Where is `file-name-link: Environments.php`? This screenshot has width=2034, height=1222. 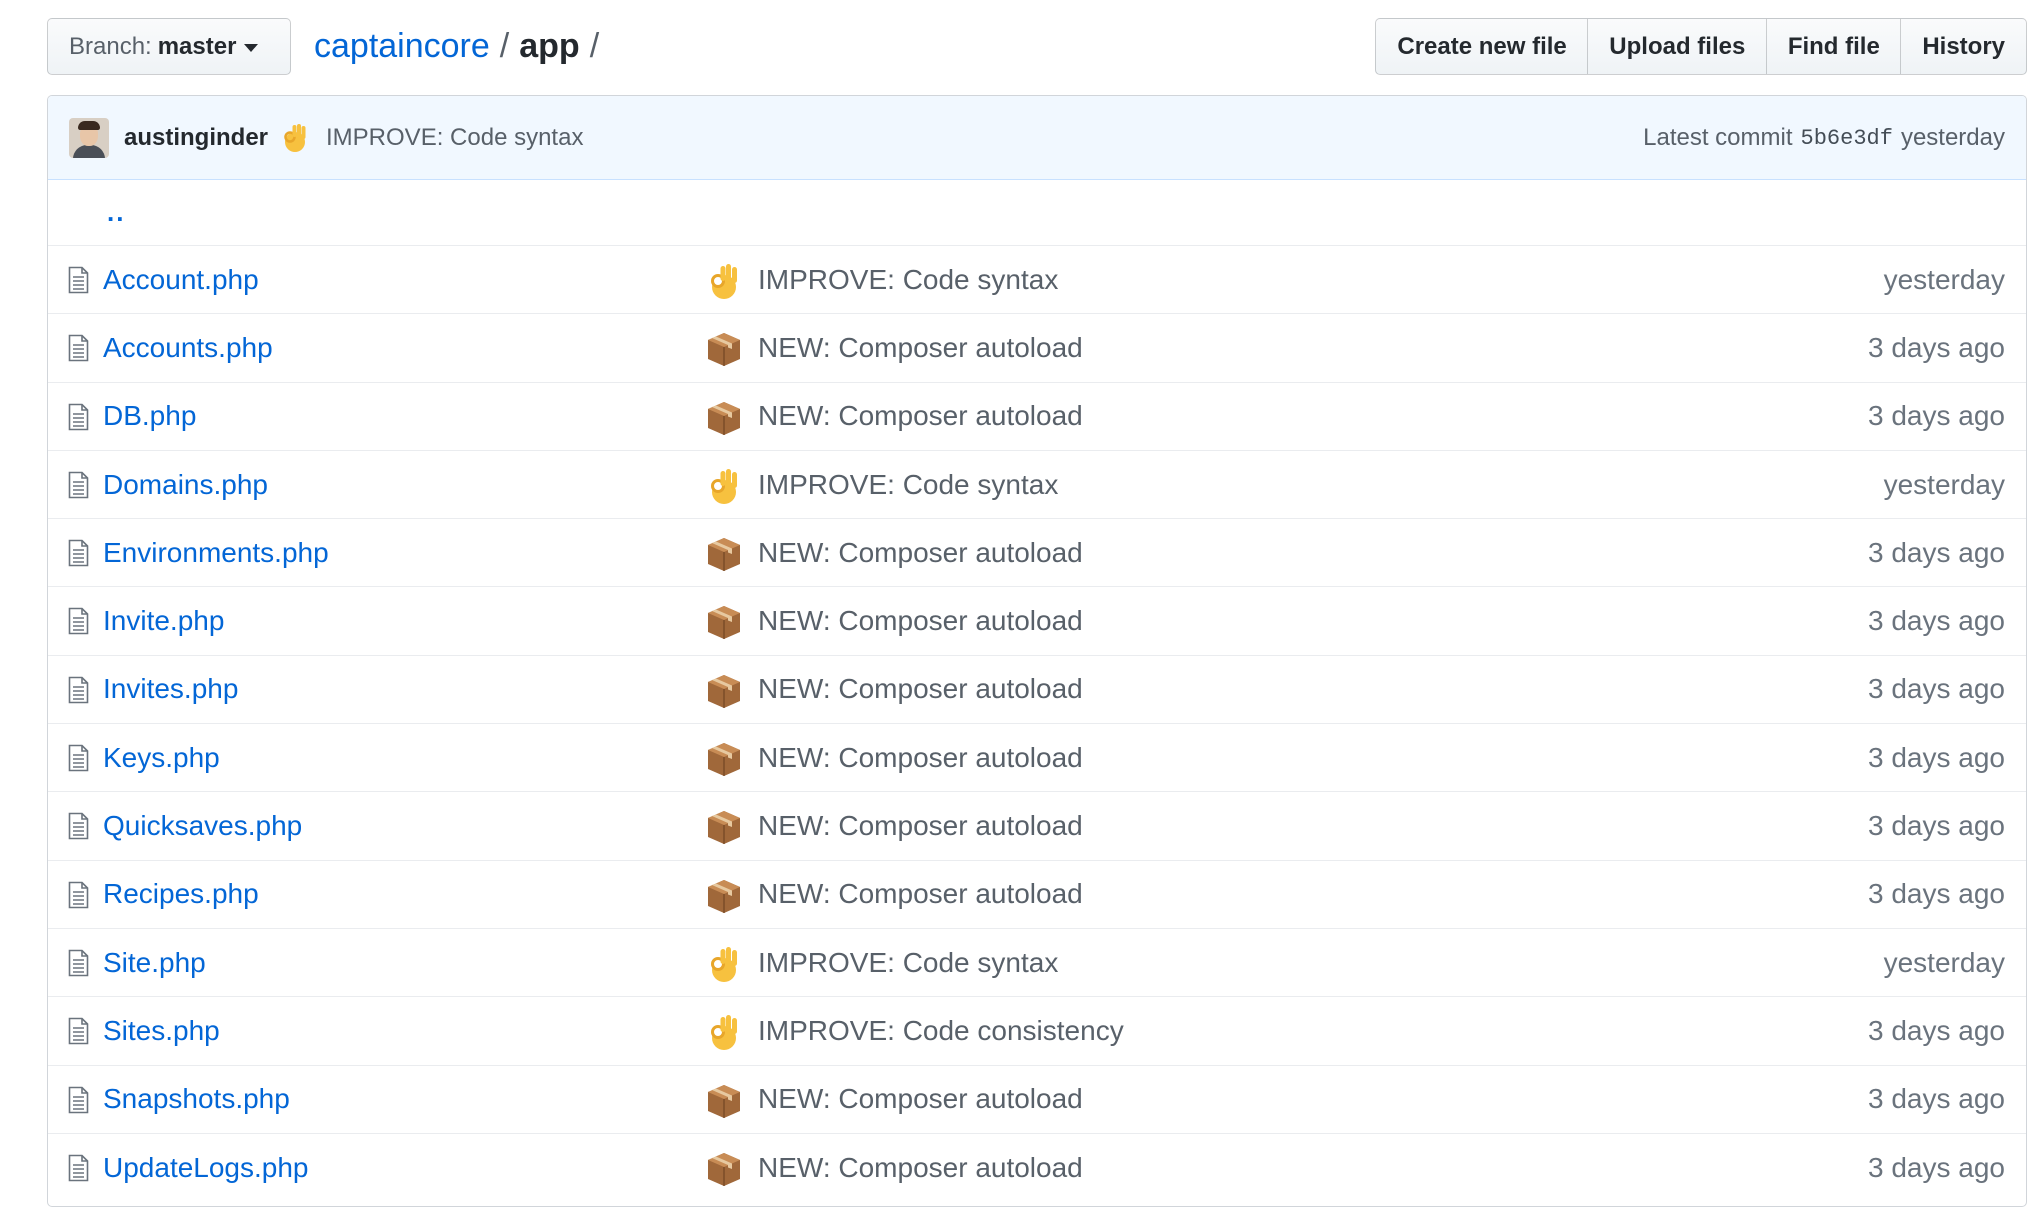 file-name-link: Environments.php is located at coordinates (216, 553).